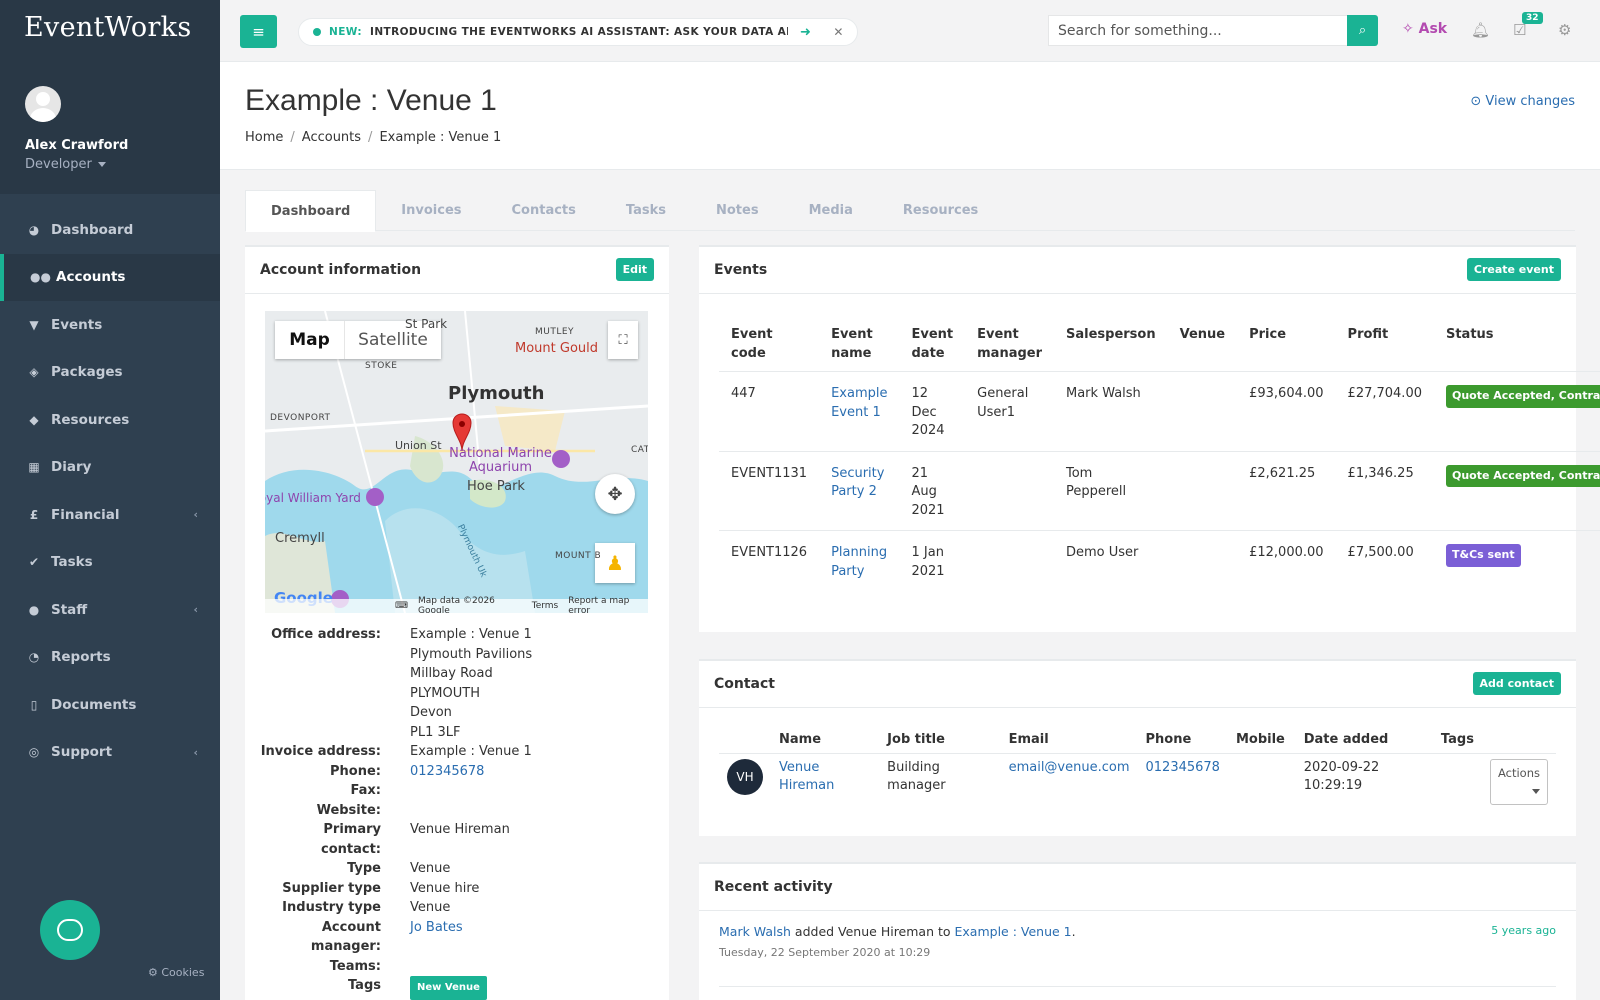 Image resolution: width=1600 pixels, height=1000 pixels. Describe the element at coordinates (43, 104) in the screenshot. I see `avatar` at that location.